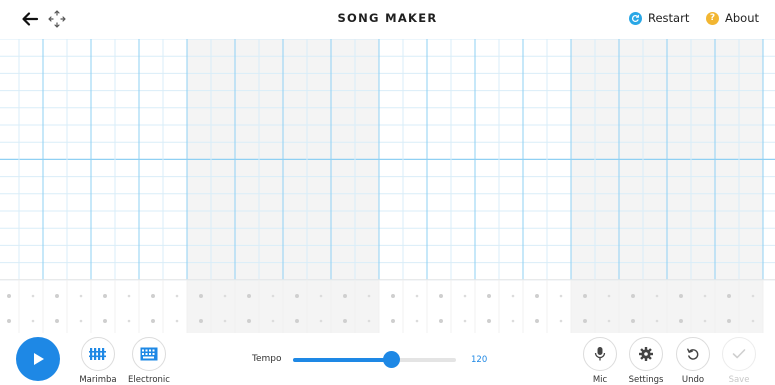 The height and width of the screenshot is (385, 775). I want to click on about-button: ? About, so click(732, 18).